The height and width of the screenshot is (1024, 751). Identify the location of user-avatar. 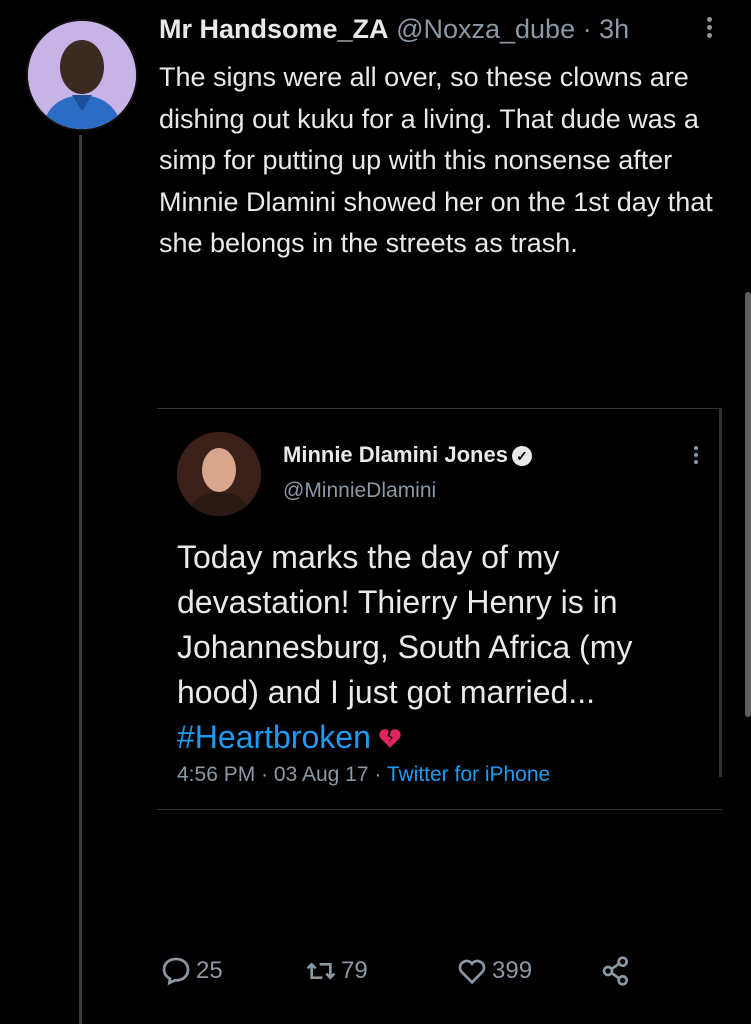
(82, 75).